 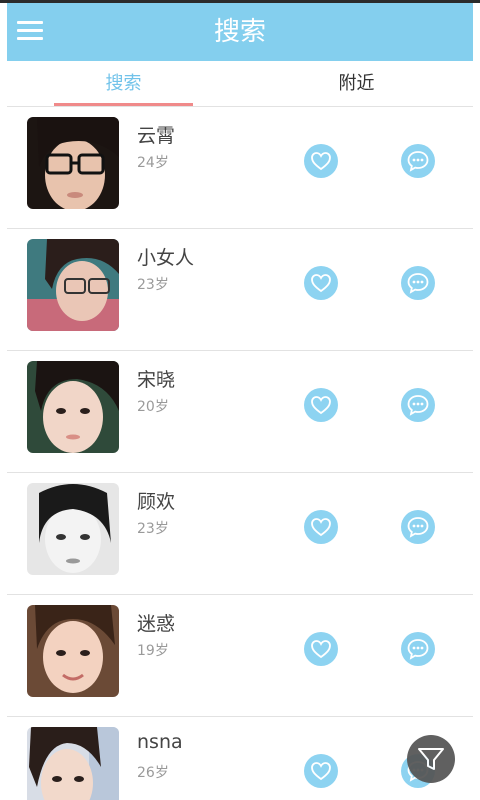 I want to click on list-item: 宋晓 20岁, so click(x=240, y=412).